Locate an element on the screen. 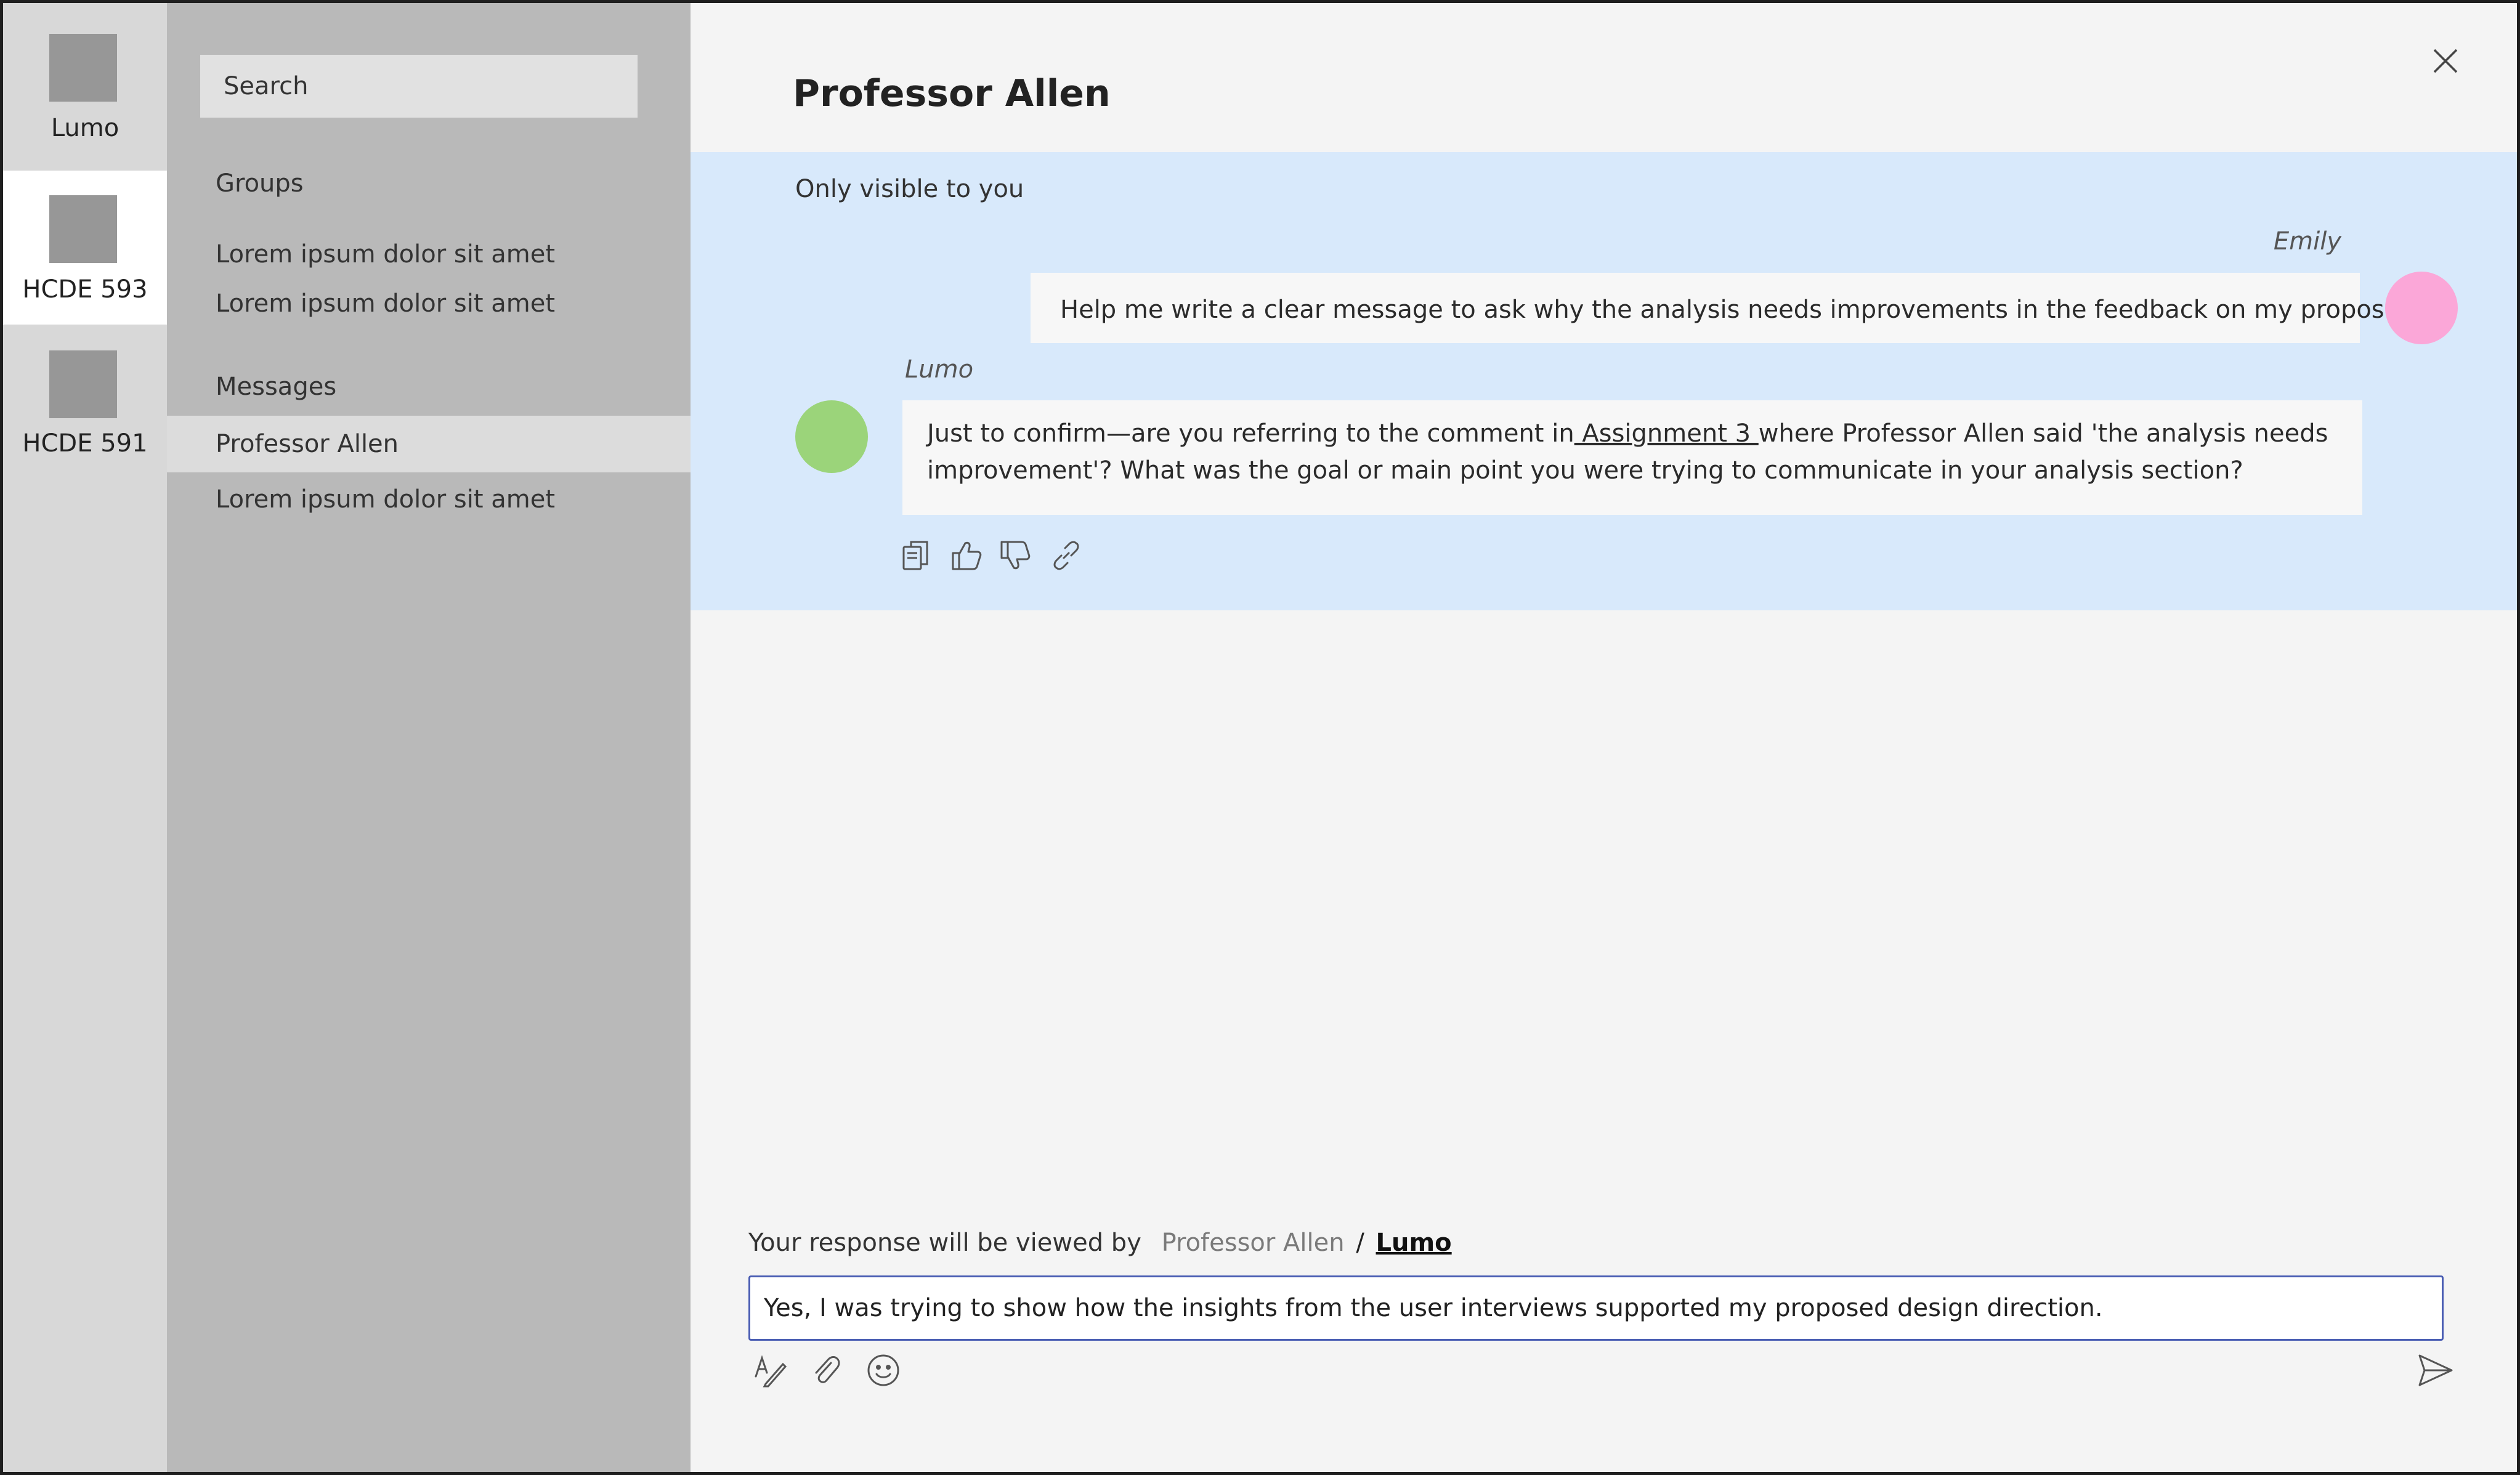 The image size is (2520, 1475). rail-item-hcde-591: HCDE 591 is located at coordinates (85, 402).